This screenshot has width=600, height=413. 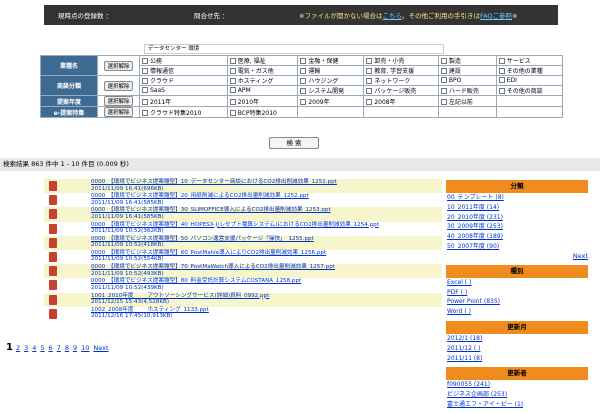 What do you see at coordinates (294, 143) in the screenshot?
I see `search-button: 検 索` at bounding box center [294, 143].